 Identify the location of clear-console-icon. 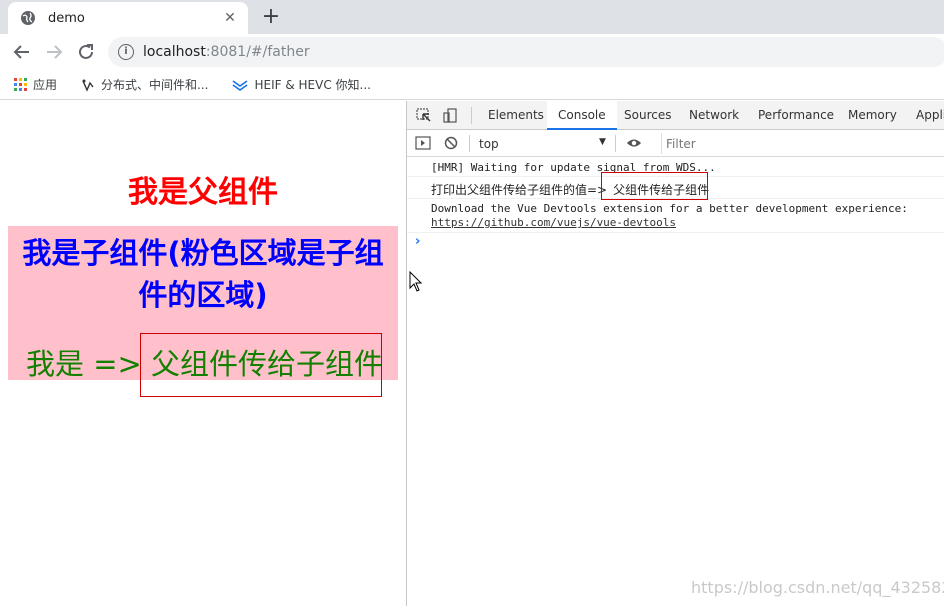
(452, 143).